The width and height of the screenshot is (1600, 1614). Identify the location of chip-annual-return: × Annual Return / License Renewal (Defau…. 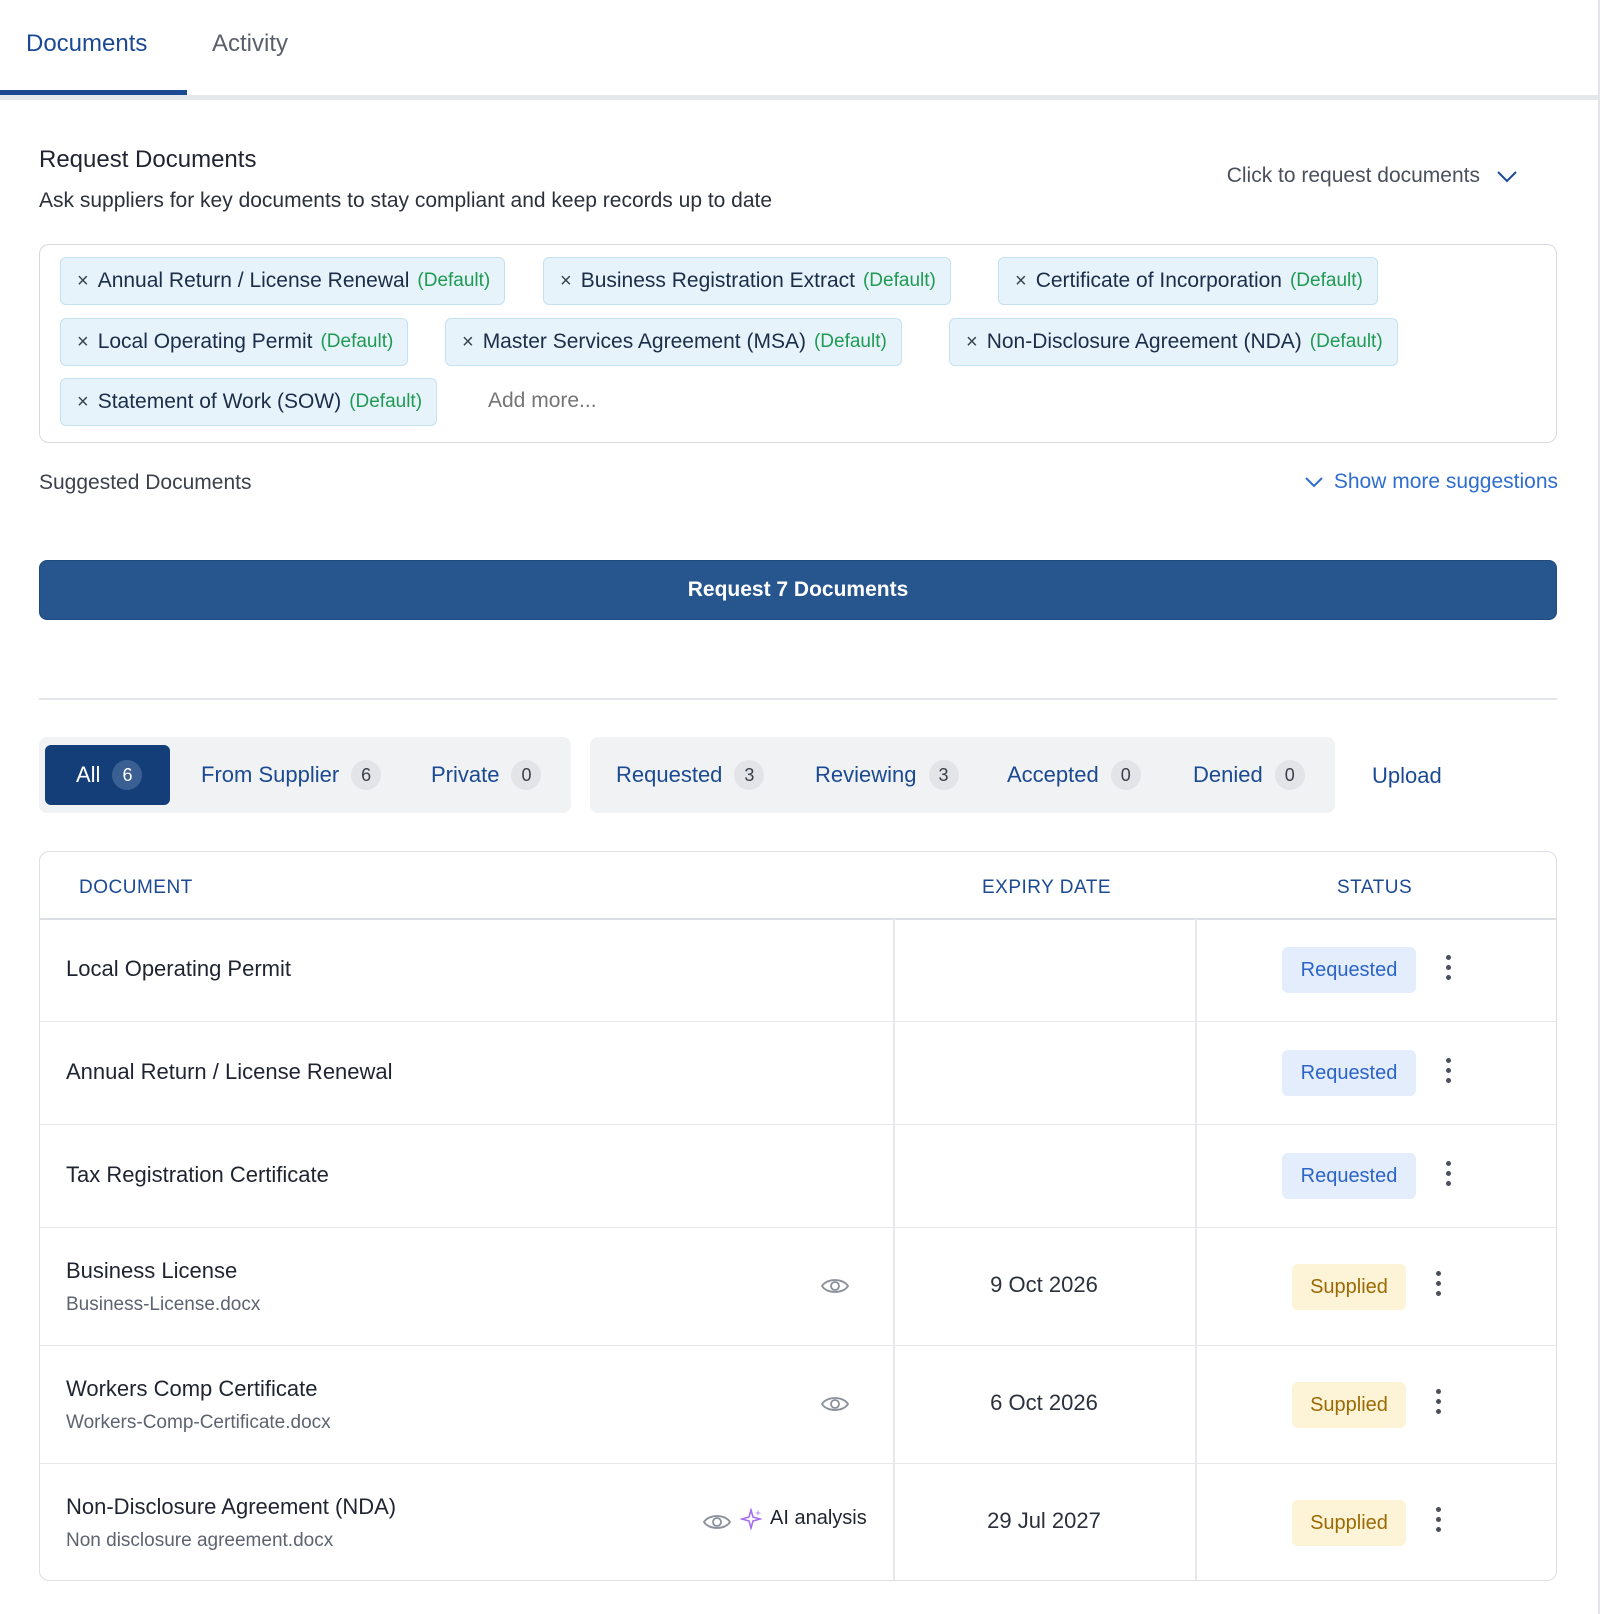
(283, 281).